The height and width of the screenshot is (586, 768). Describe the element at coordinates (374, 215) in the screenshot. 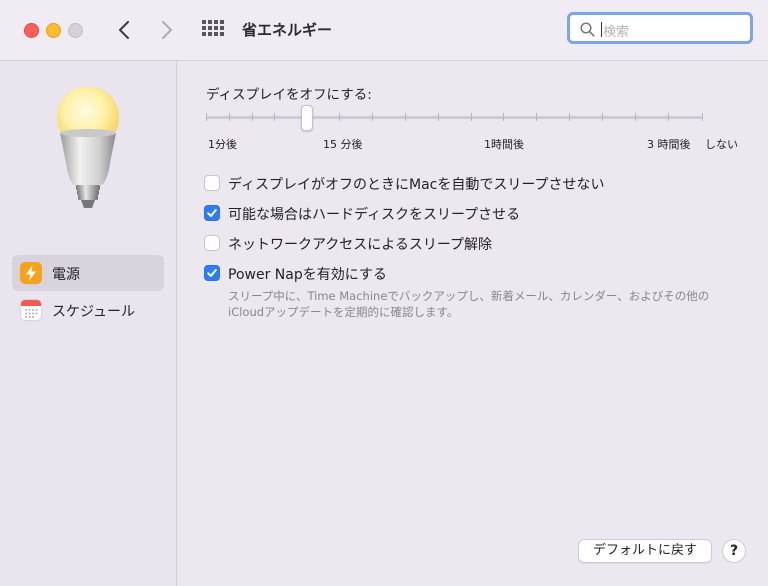

I see `disk-sleep-label: 可能な場合はハードディスクをスリープさせる` at that location.